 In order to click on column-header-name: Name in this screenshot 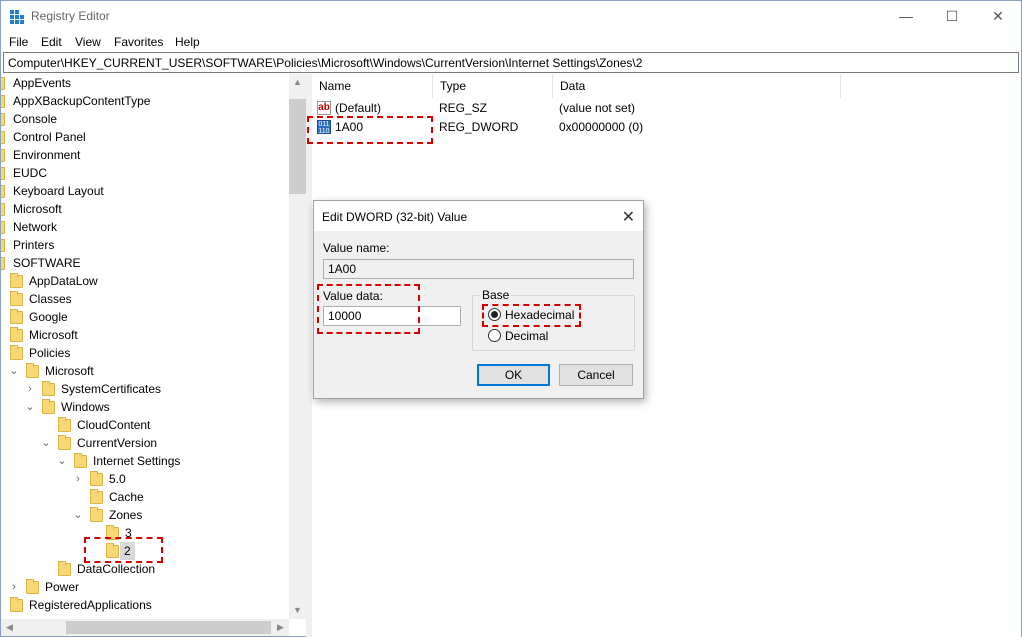, I will do `click(372, 86)`.